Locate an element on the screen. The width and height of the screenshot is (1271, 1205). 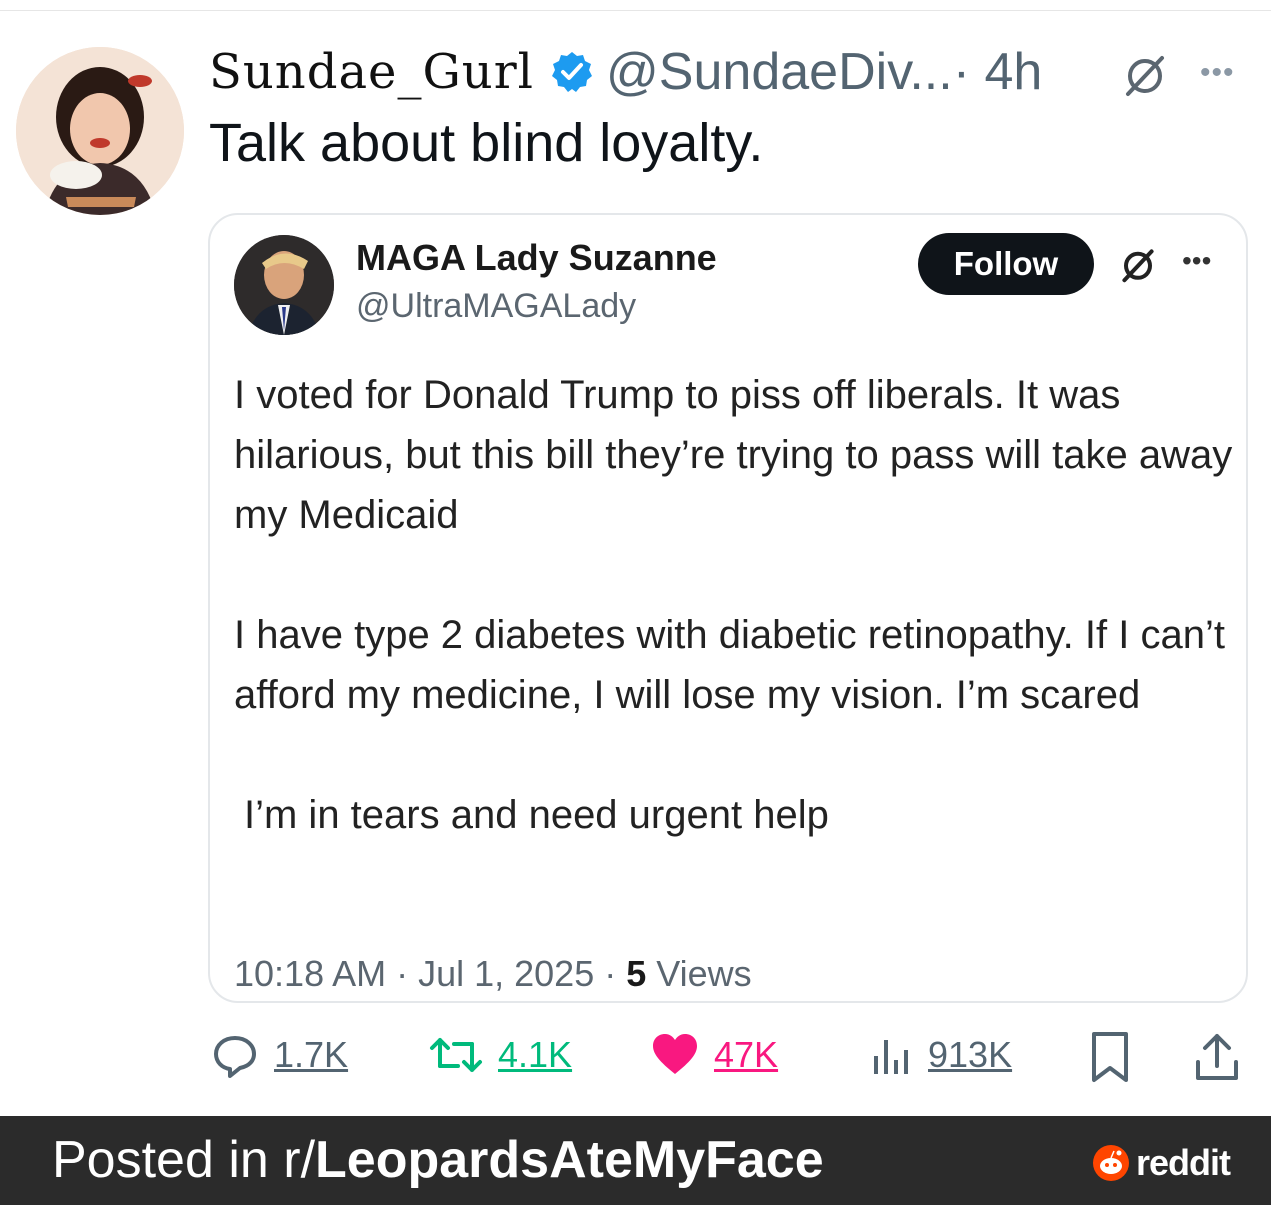
bookmark-button is located at coordinates (1117, 1058).